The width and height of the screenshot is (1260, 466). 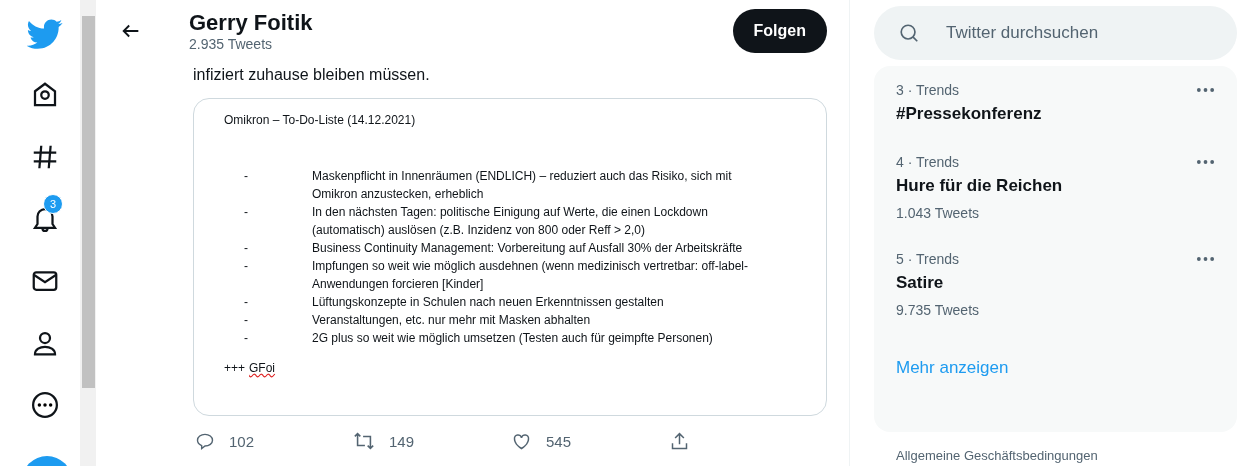 I want to click on tweet-count: 2.935 Tweets, so click(x=231, y=44).